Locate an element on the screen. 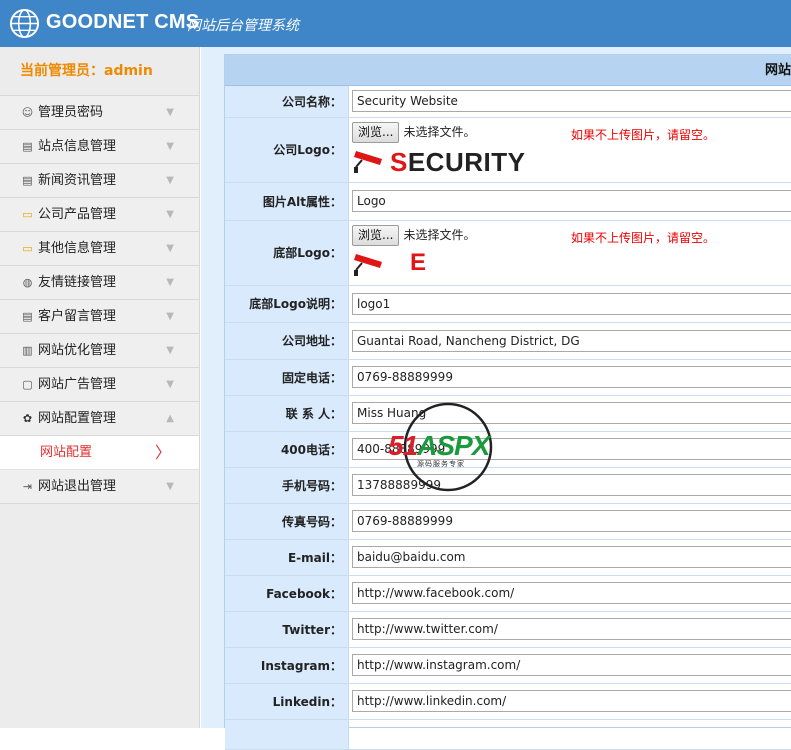  sidebar-item-label: 友情链接管理 is located at coordinates (77, 282).